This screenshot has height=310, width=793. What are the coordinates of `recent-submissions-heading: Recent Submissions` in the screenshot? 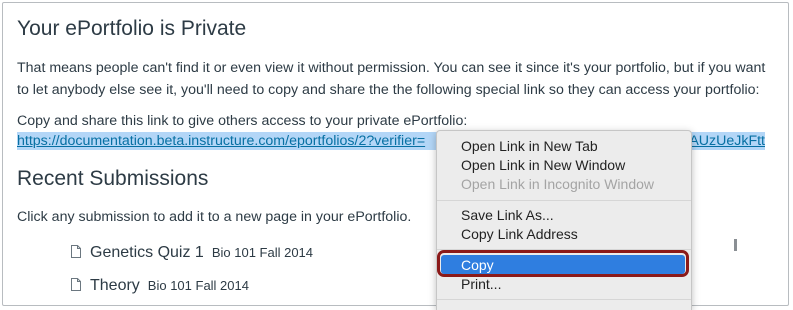 It's located at (113, 178).